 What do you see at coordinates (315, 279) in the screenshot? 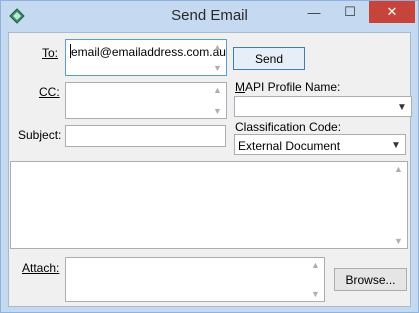
I see `attach-field-scrollbar: ▲ ▼` at bounding box center [315, 279].